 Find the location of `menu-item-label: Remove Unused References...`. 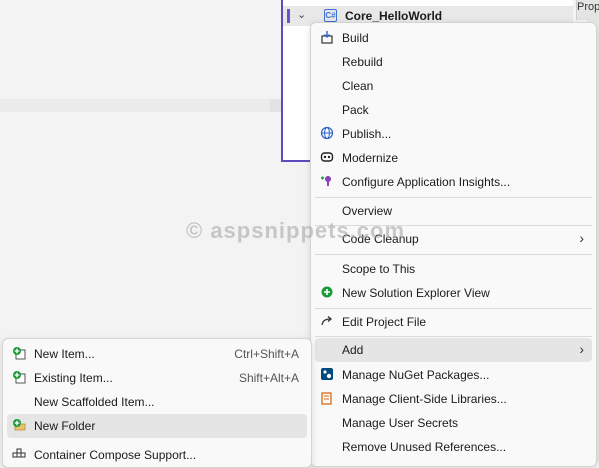

menu-item-label: Remove Unused References... is located at coordinates (424, 447).